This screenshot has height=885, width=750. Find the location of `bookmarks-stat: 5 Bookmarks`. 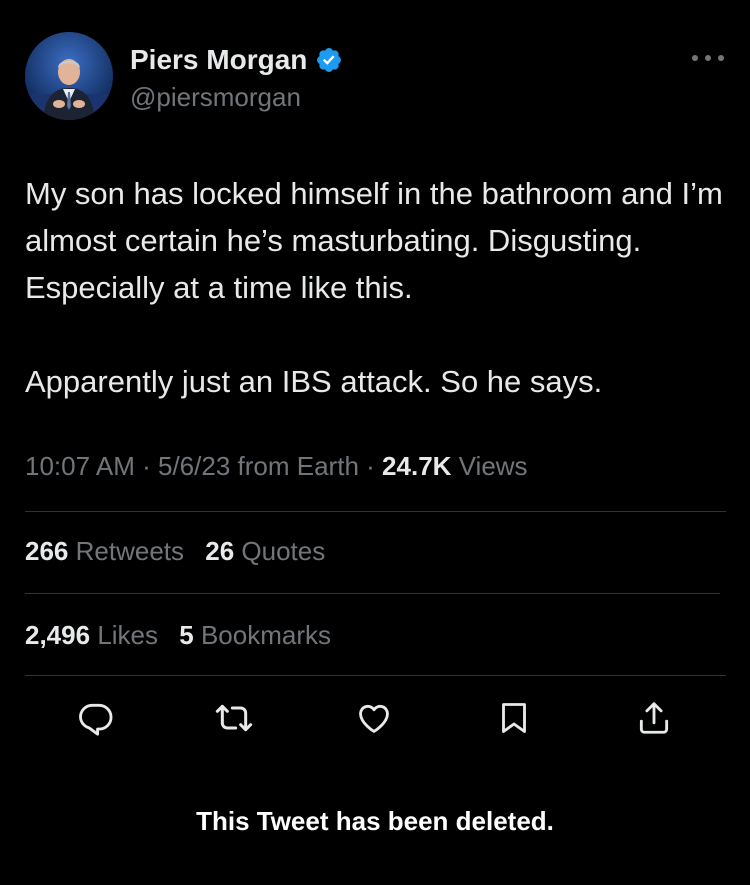

bookmarks-stat: 5 Bookmarks is located at coordinates (255, 635).